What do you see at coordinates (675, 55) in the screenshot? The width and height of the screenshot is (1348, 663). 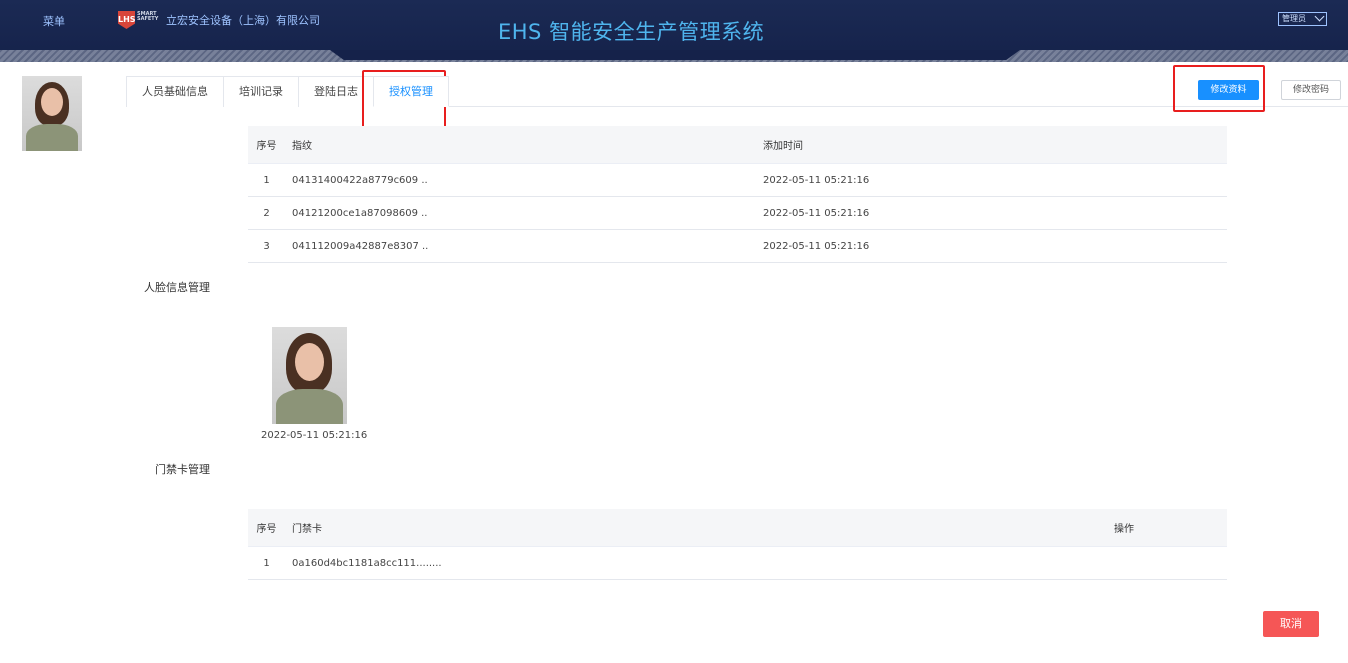 I see `header-title-panel` at bounding box center [675, 55].